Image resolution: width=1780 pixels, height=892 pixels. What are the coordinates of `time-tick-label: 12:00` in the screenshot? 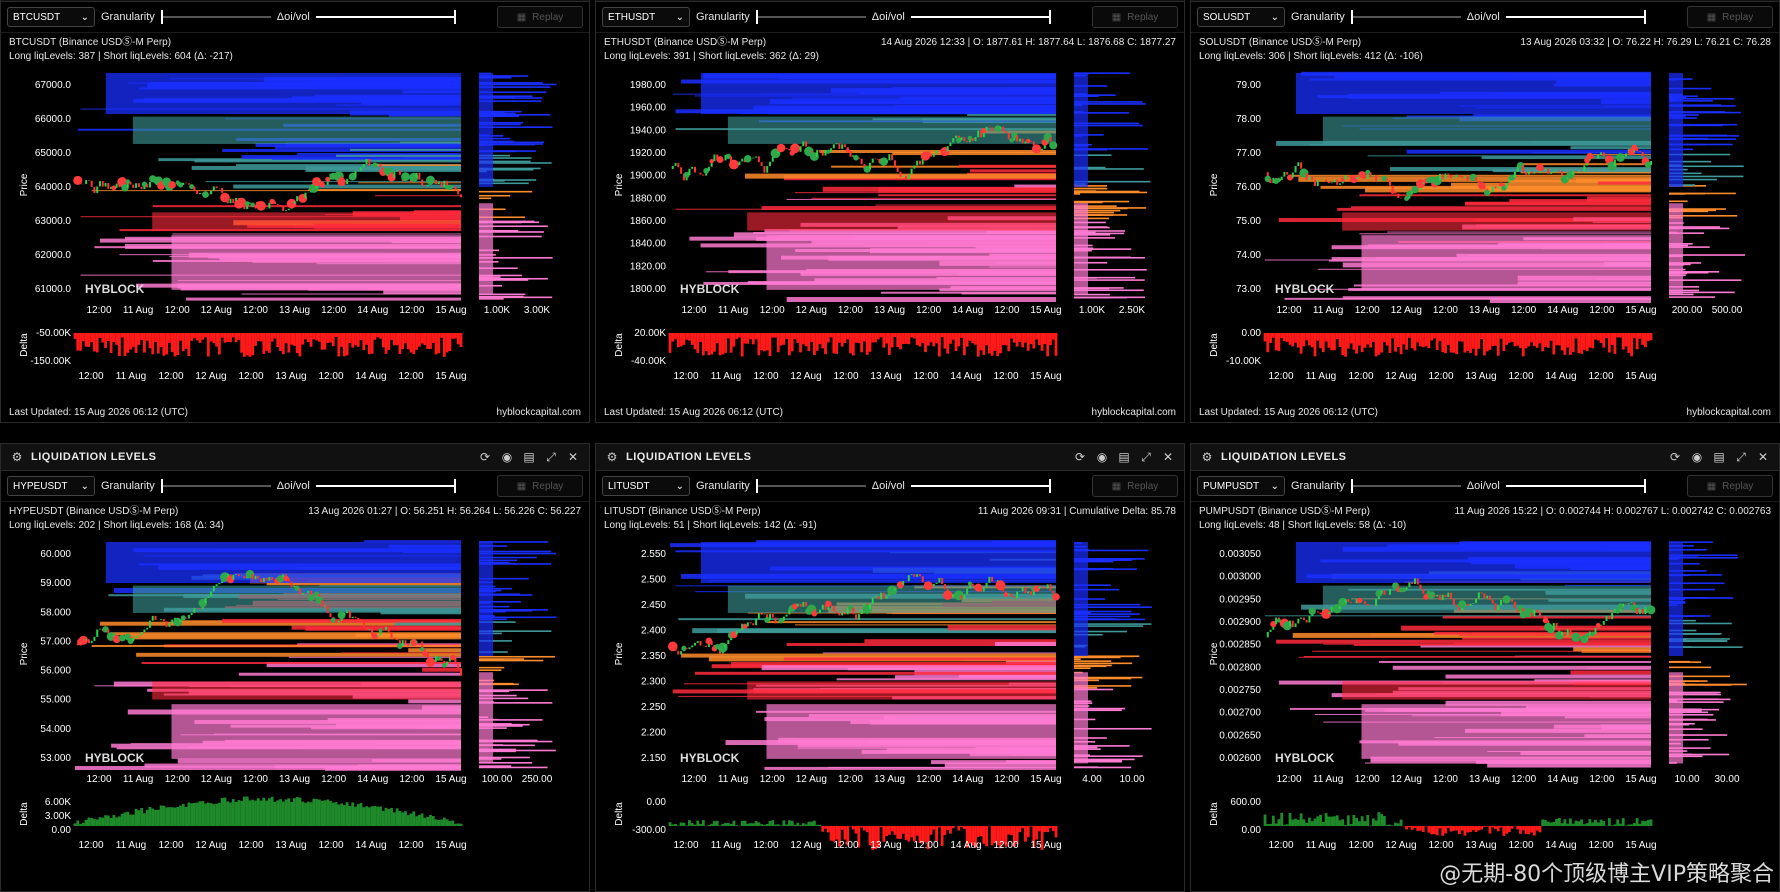 It's located at (850, 310).